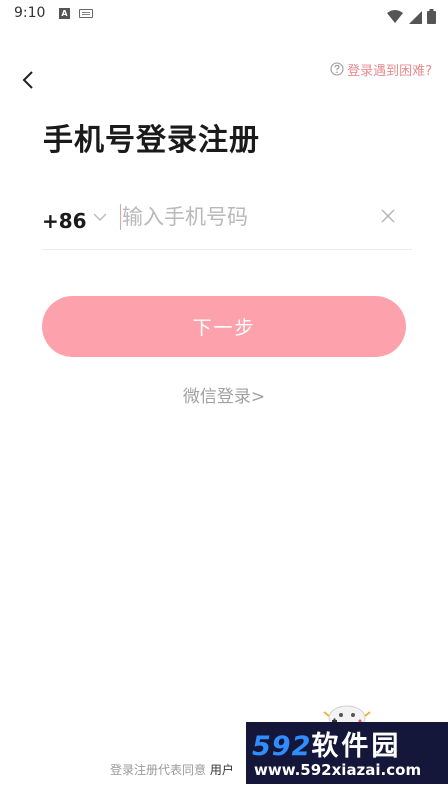 The width and height of the screenshot is (448, 798). I want to click on watermark-brand: 592软件园, so click(326, 743).